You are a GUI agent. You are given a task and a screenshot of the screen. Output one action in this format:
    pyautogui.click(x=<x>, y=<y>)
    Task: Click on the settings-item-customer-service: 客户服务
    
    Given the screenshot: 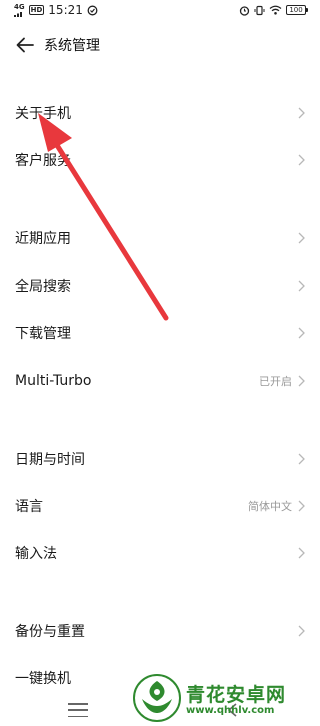 What is the action you would take?
    pyautogui.click(x=159, y=160)
    